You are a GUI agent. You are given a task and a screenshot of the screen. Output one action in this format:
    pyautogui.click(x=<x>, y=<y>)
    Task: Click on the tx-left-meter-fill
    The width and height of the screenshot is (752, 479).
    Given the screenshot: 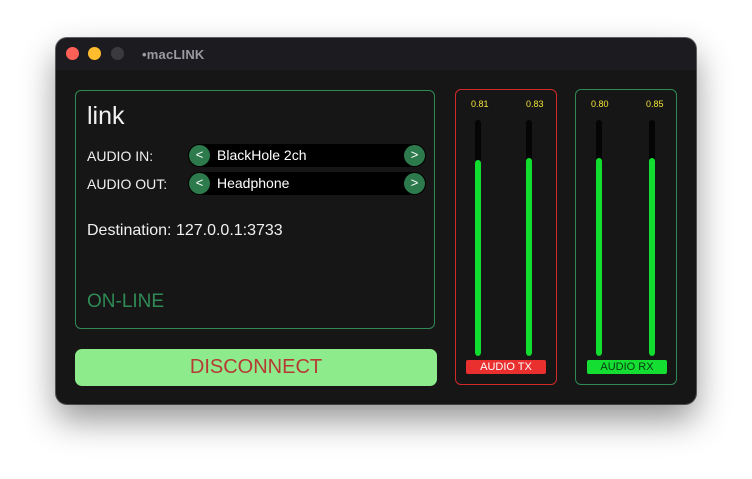 What is the action you would take?
    pyautogui.click(x=478, y=258)
    